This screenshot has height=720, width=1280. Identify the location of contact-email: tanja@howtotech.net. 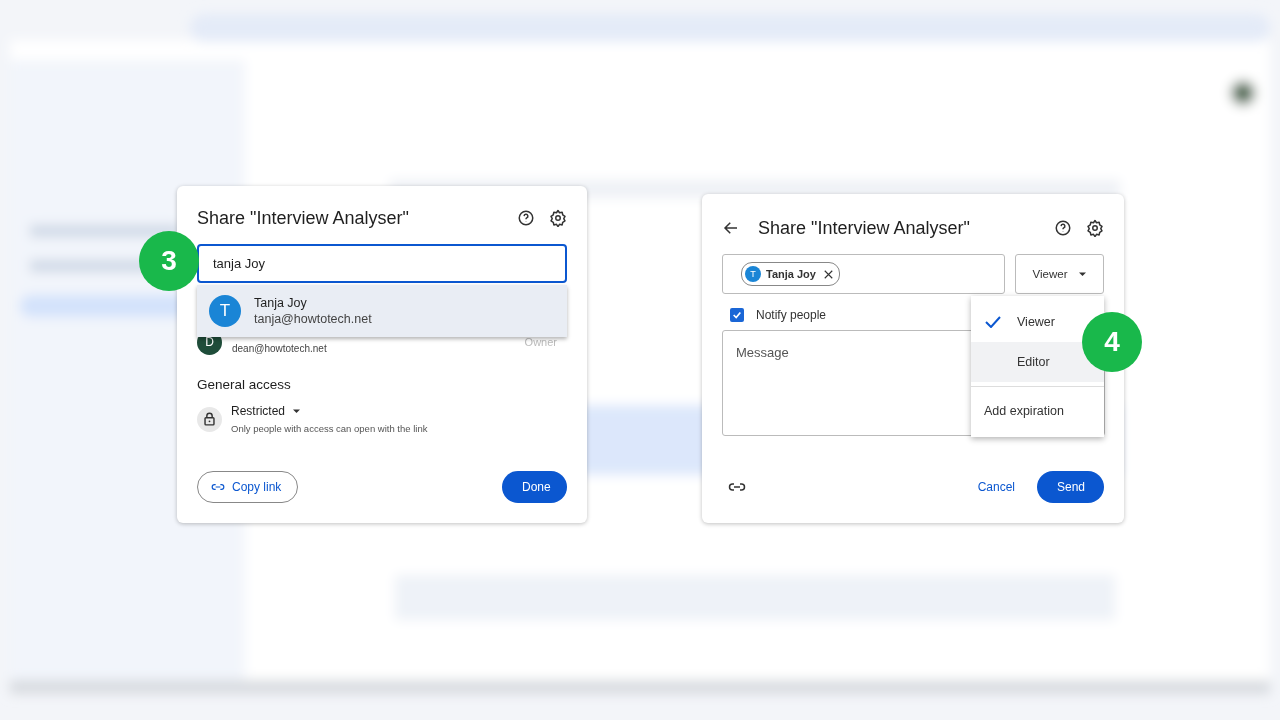
(313, 319).